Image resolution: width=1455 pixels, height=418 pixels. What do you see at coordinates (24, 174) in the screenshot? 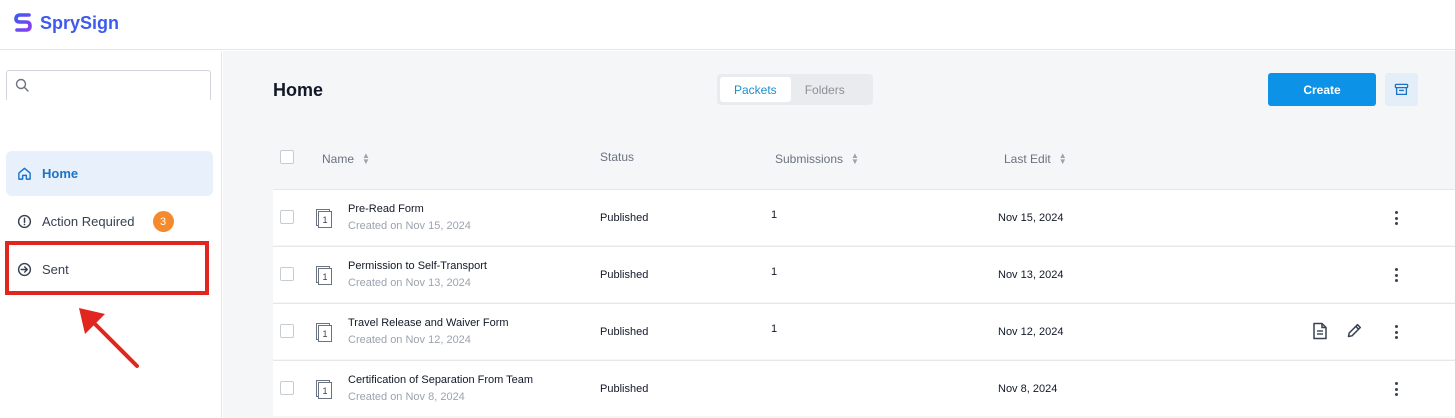
I see `home-icon` at bounding box center [24, 174].